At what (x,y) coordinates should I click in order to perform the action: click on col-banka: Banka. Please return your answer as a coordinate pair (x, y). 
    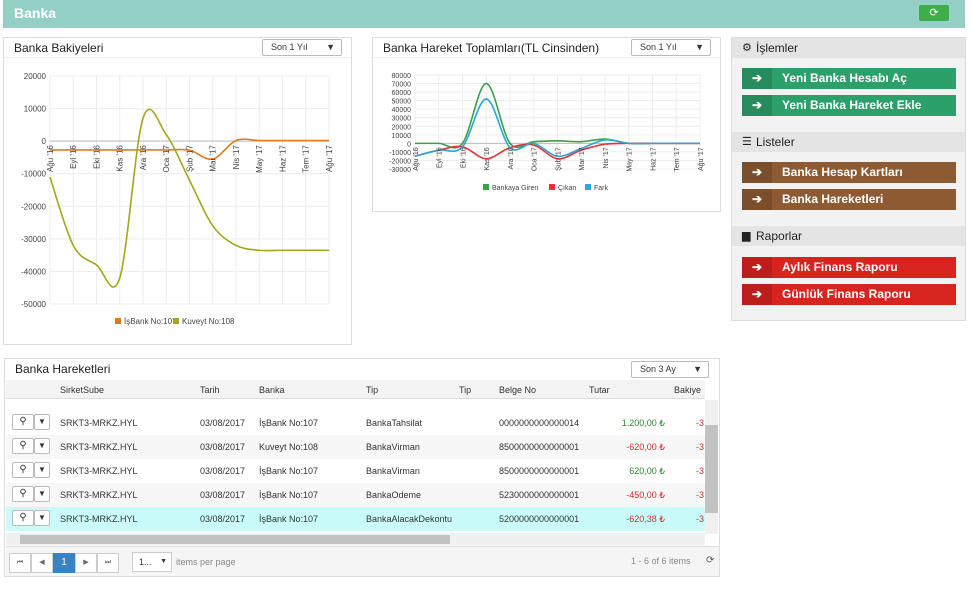
    Looking at the image, I should click on (272, 390).